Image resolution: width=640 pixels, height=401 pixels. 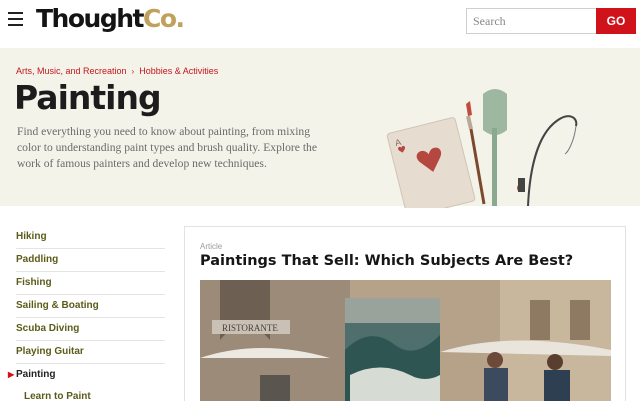 I want to click on active-marker-icon: ▶, so click(x=11, y=374).